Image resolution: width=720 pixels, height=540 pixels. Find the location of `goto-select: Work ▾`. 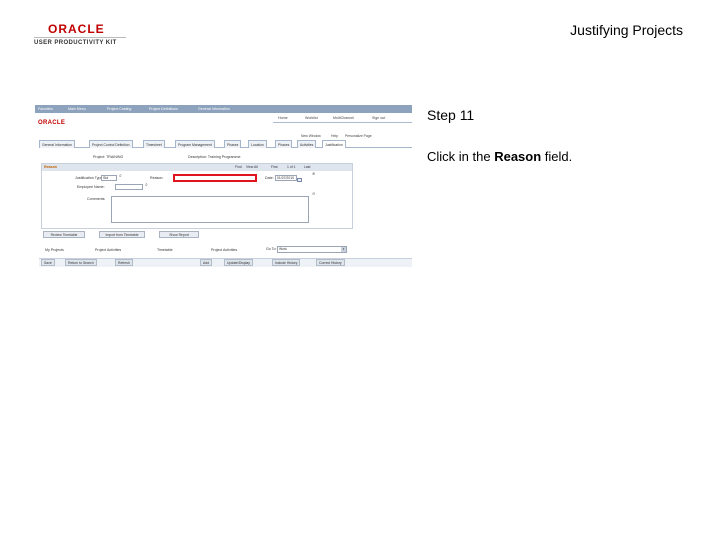

goto-select: Work ▾ is located at coordinates (312, 249).